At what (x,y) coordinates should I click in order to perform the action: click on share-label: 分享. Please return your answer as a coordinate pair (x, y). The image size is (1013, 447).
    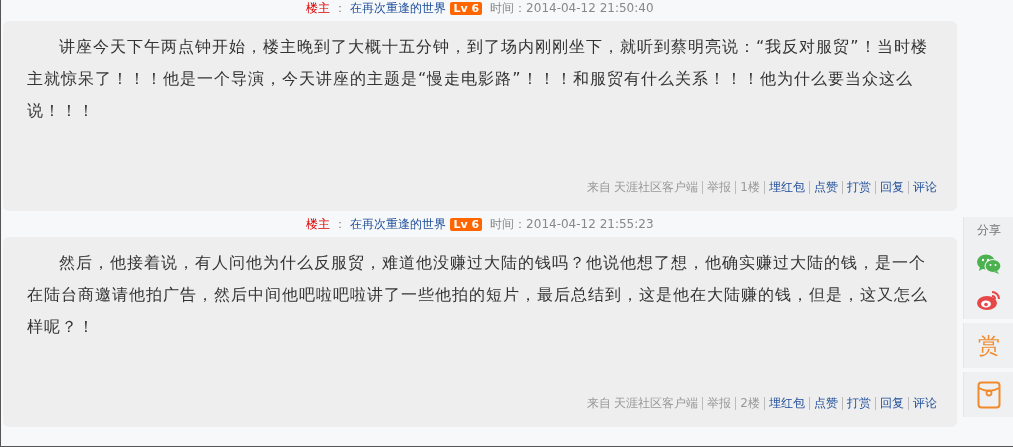
    Looking at the image, I should click on (988, 230).